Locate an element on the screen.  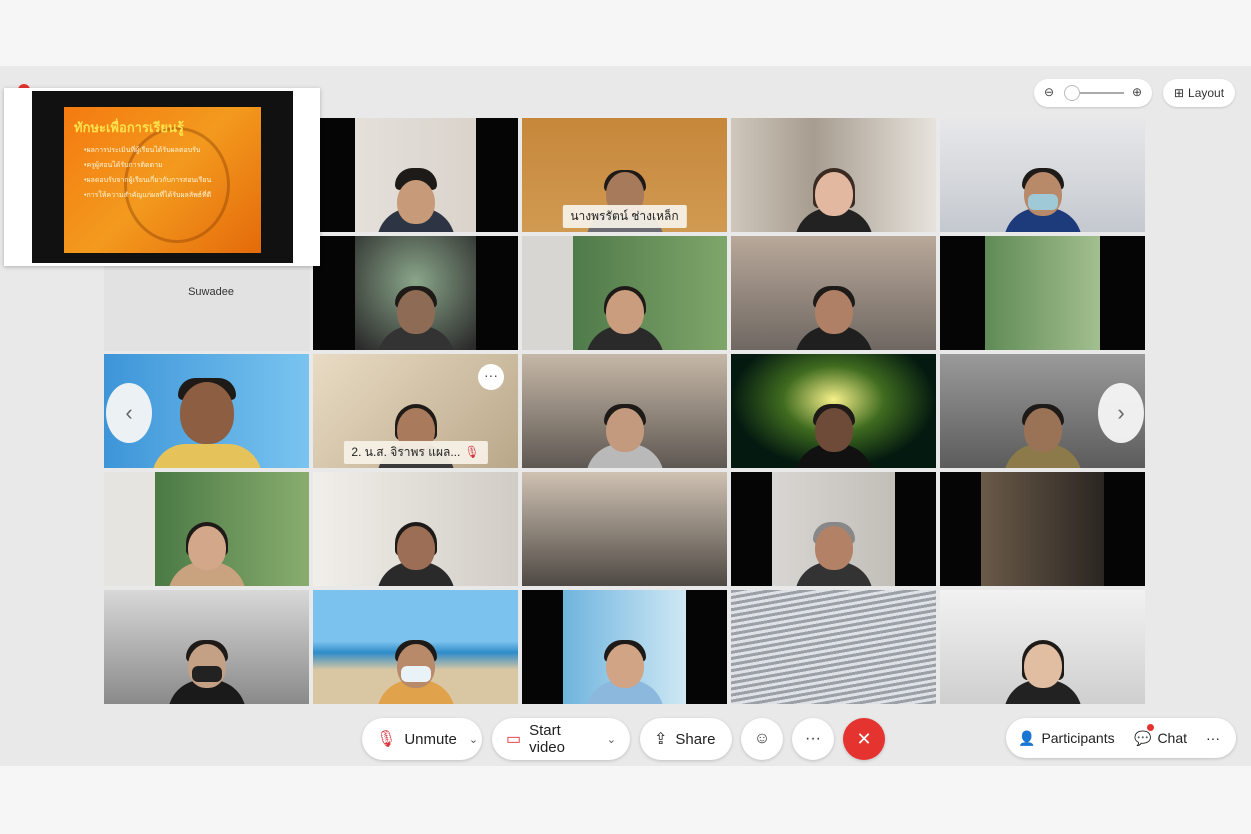
unmute-label: Unmute is located at coordinates (430, 739).